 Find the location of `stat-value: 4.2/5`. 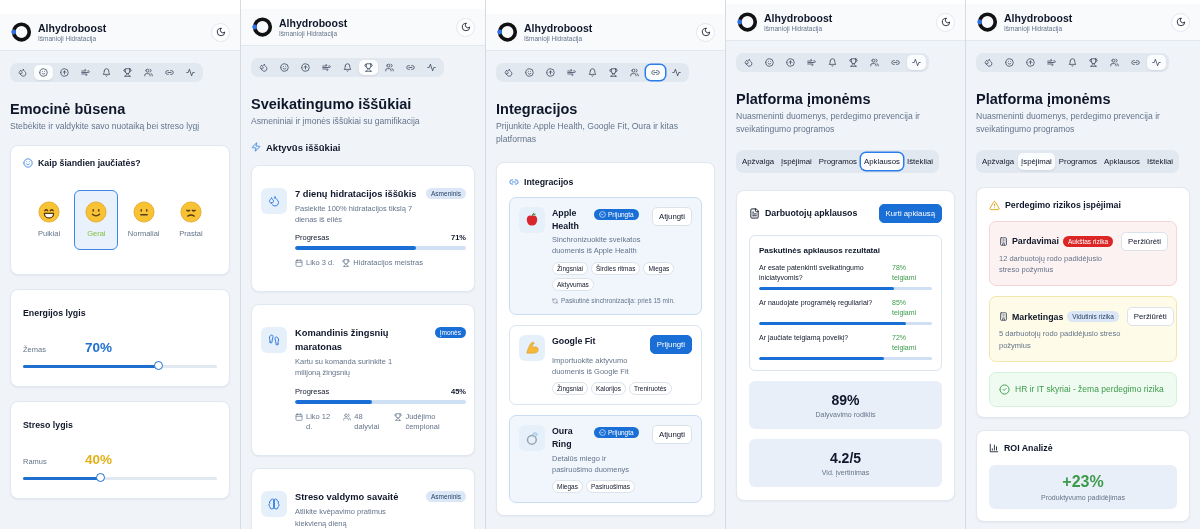

stat-value: 4.2/5 is located at coordinates (845, 457).